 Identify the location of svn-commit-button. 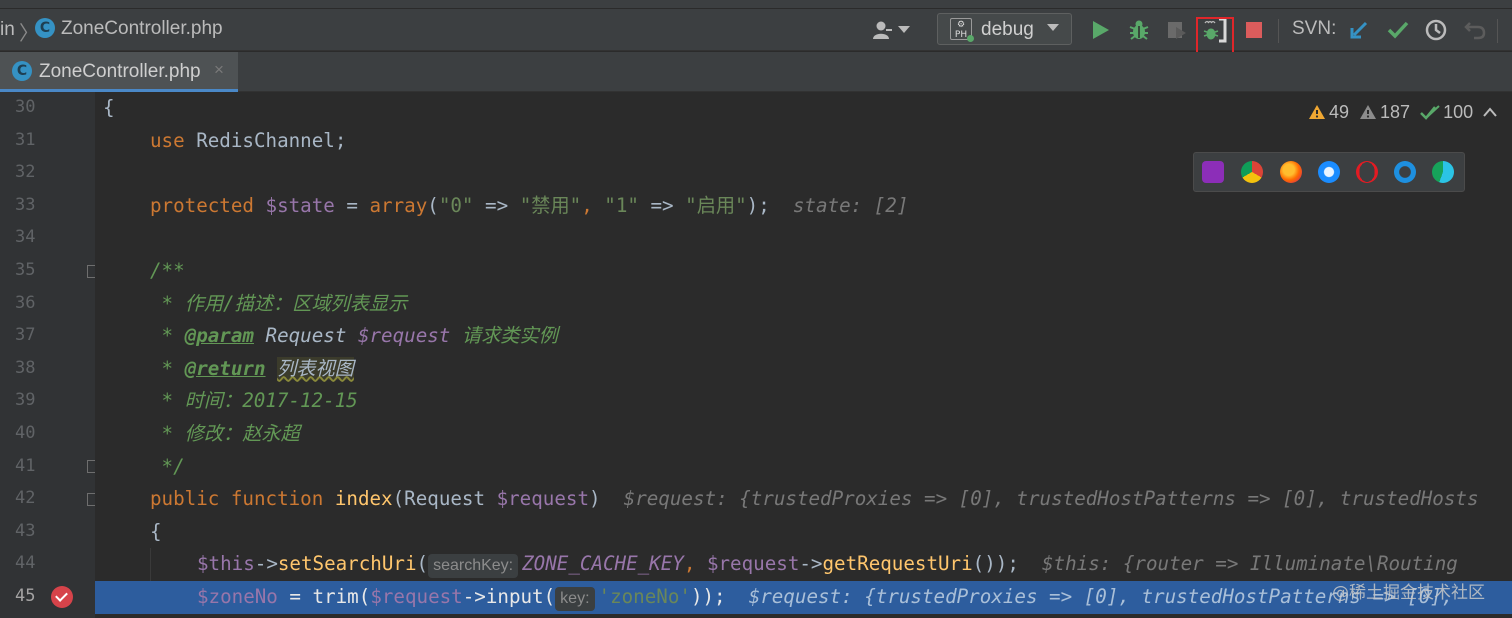
(1398, 30).